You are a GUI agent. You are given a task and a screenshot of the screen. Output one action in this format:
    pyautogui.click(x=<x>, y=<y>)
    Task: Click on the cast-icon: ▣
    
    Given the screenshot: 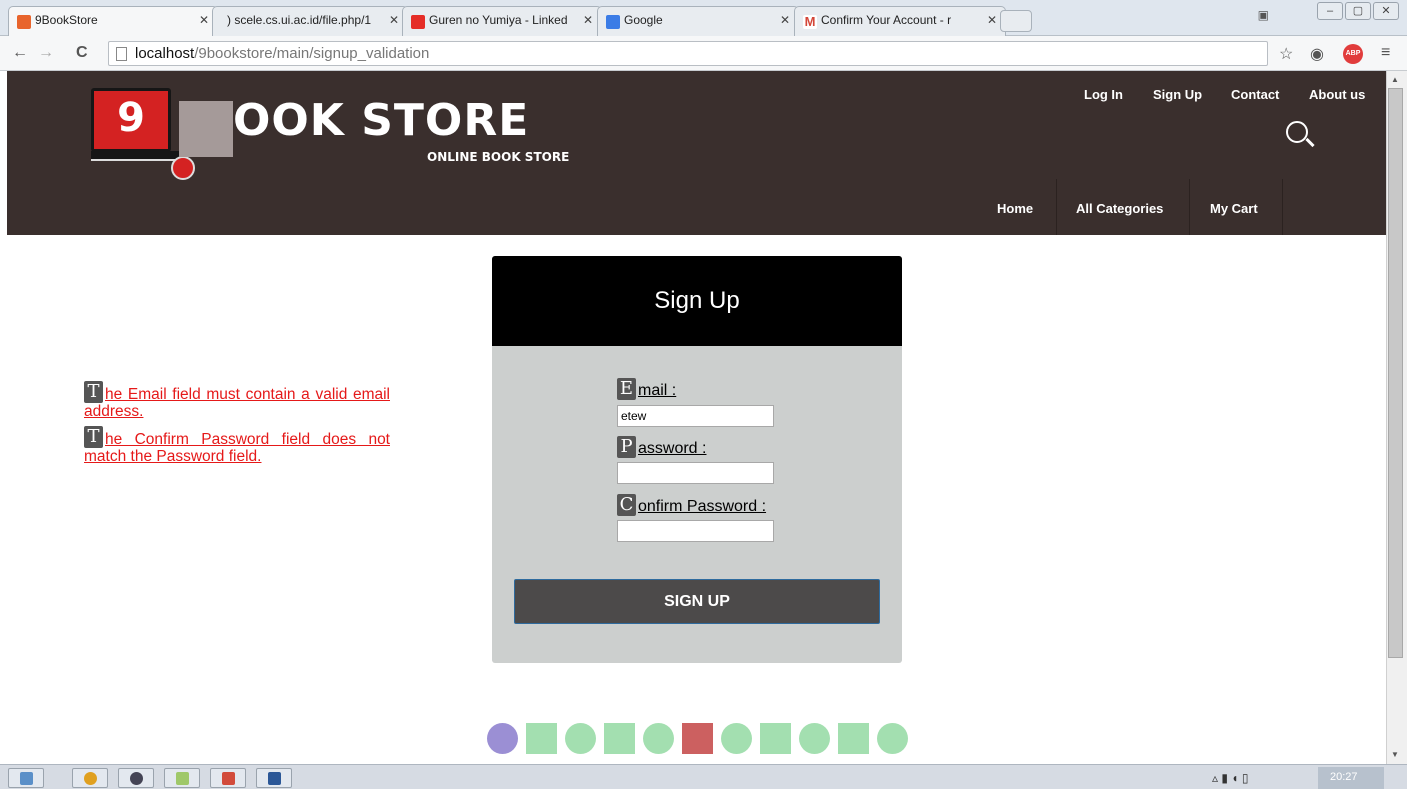 What is the action you would take?
    pyautogui.click(x=1263, y=15)
    